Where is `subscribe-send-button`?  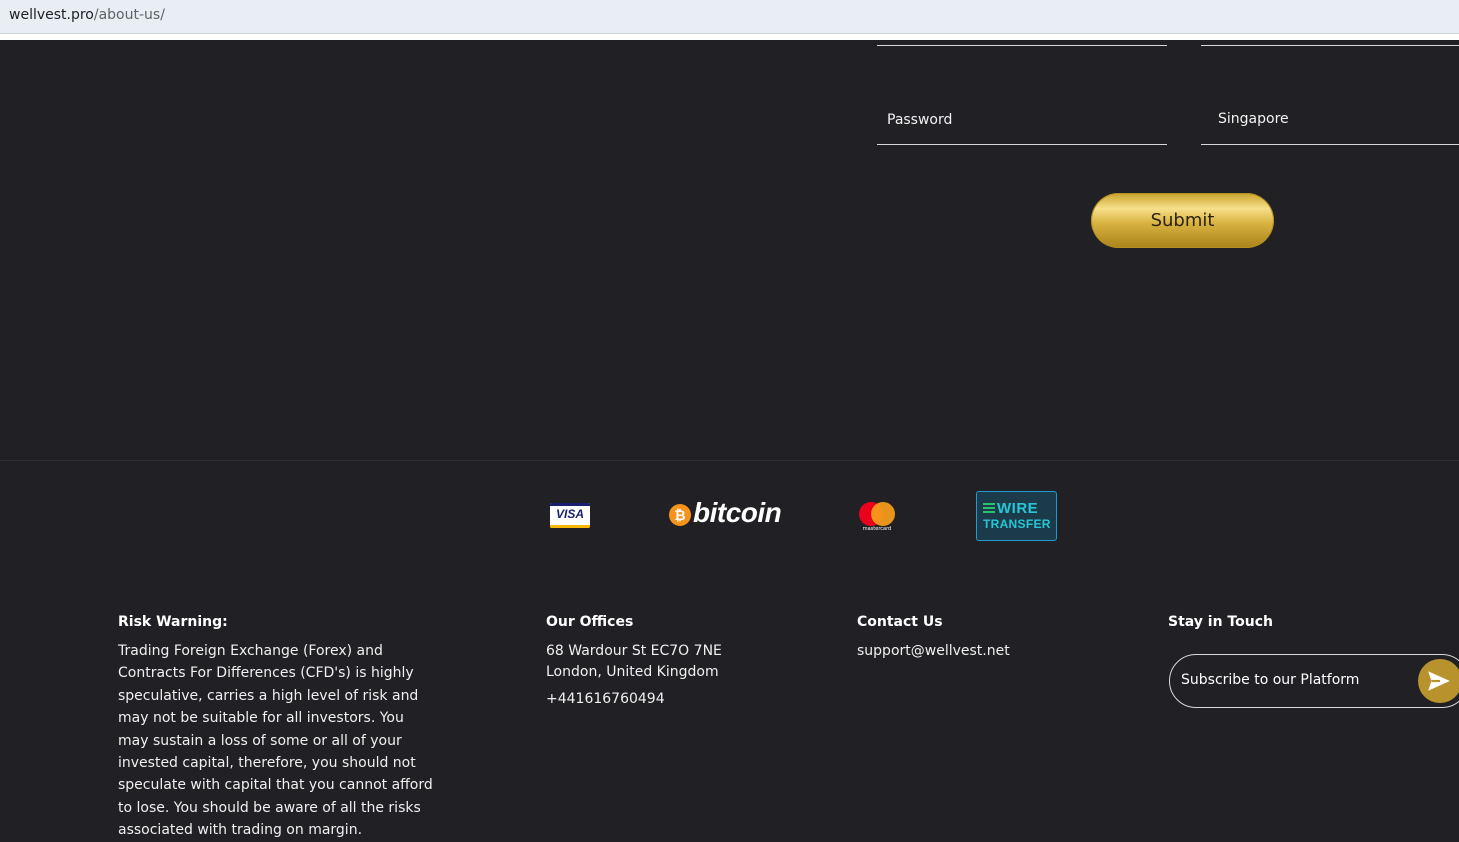
subscribe-send-button is located at coordinates (1438, 681).